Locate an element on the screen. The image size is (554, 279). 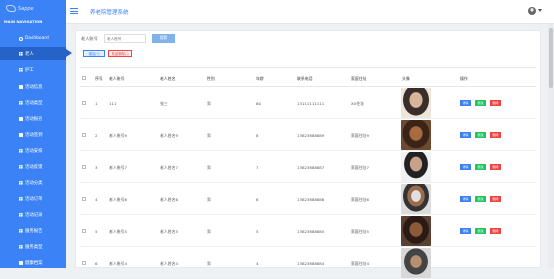
cell-no: 4 is located at coordinates (96, 199).